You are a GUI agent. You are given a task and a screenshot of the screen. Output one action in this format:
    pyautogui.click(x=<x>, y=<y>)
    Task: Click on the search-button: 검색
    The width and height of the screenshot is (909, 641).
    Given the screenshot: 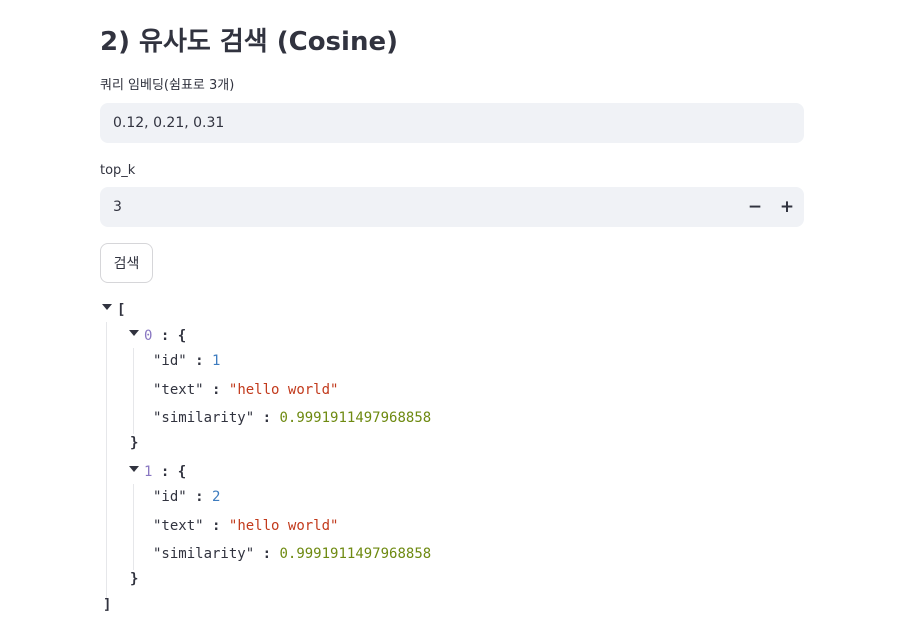 What is the action you would take?
    pyautogui.click(x=126, y=263)
    